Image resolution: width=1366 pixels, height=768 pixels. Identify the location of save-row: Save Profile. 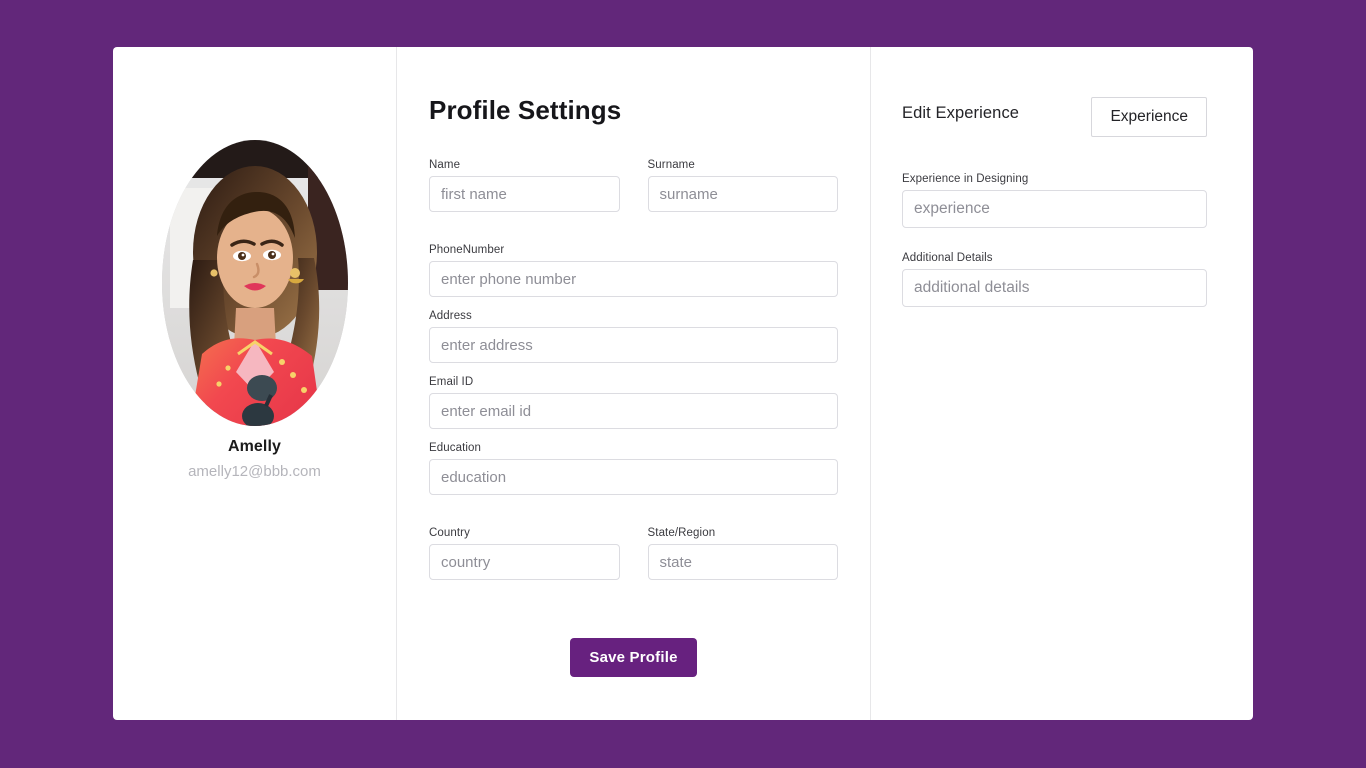
(633, 657).